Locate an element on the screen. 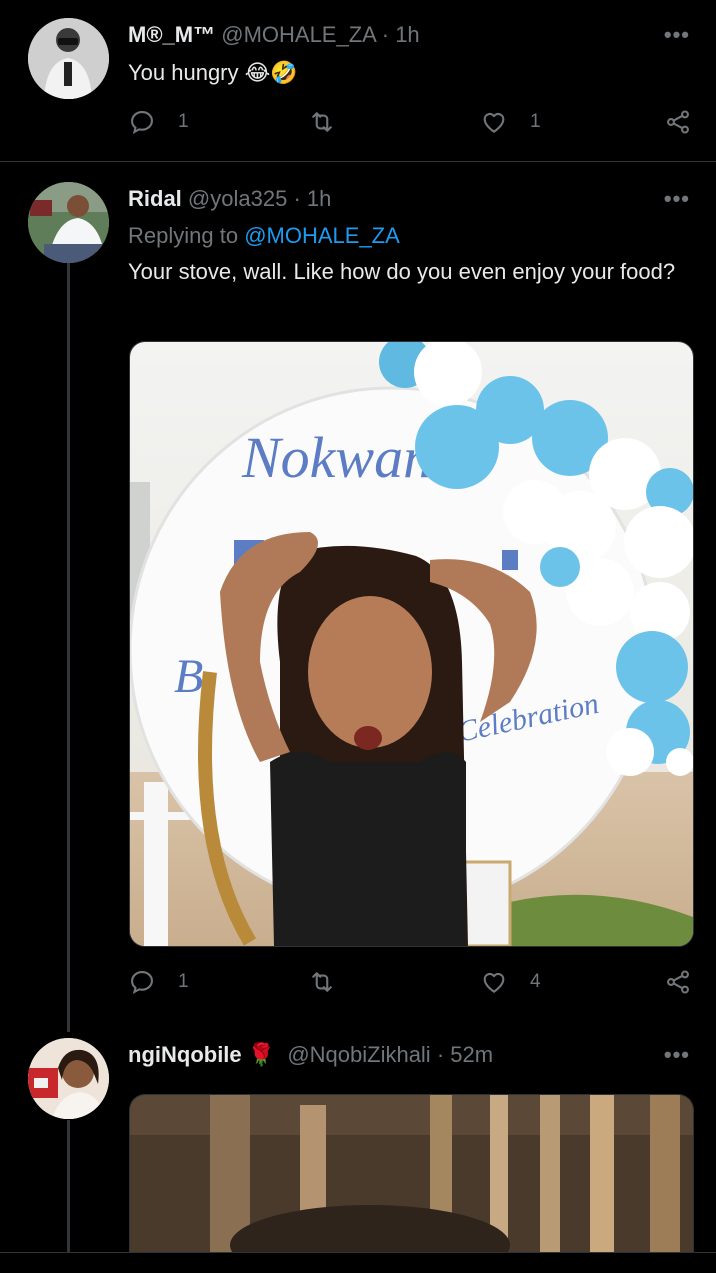 The image size is (716, 1273). handle: @yola325 is located at coordinates (237, 198).